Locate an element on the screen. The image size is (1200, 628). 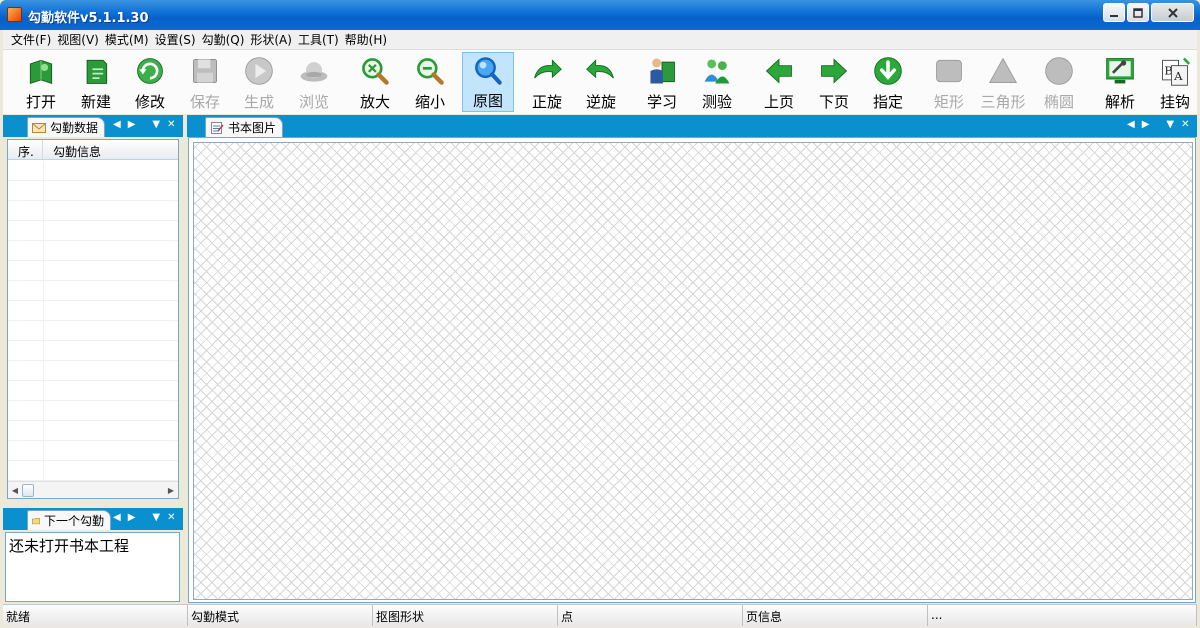
close-icon is located at coordinates (1172, 12).